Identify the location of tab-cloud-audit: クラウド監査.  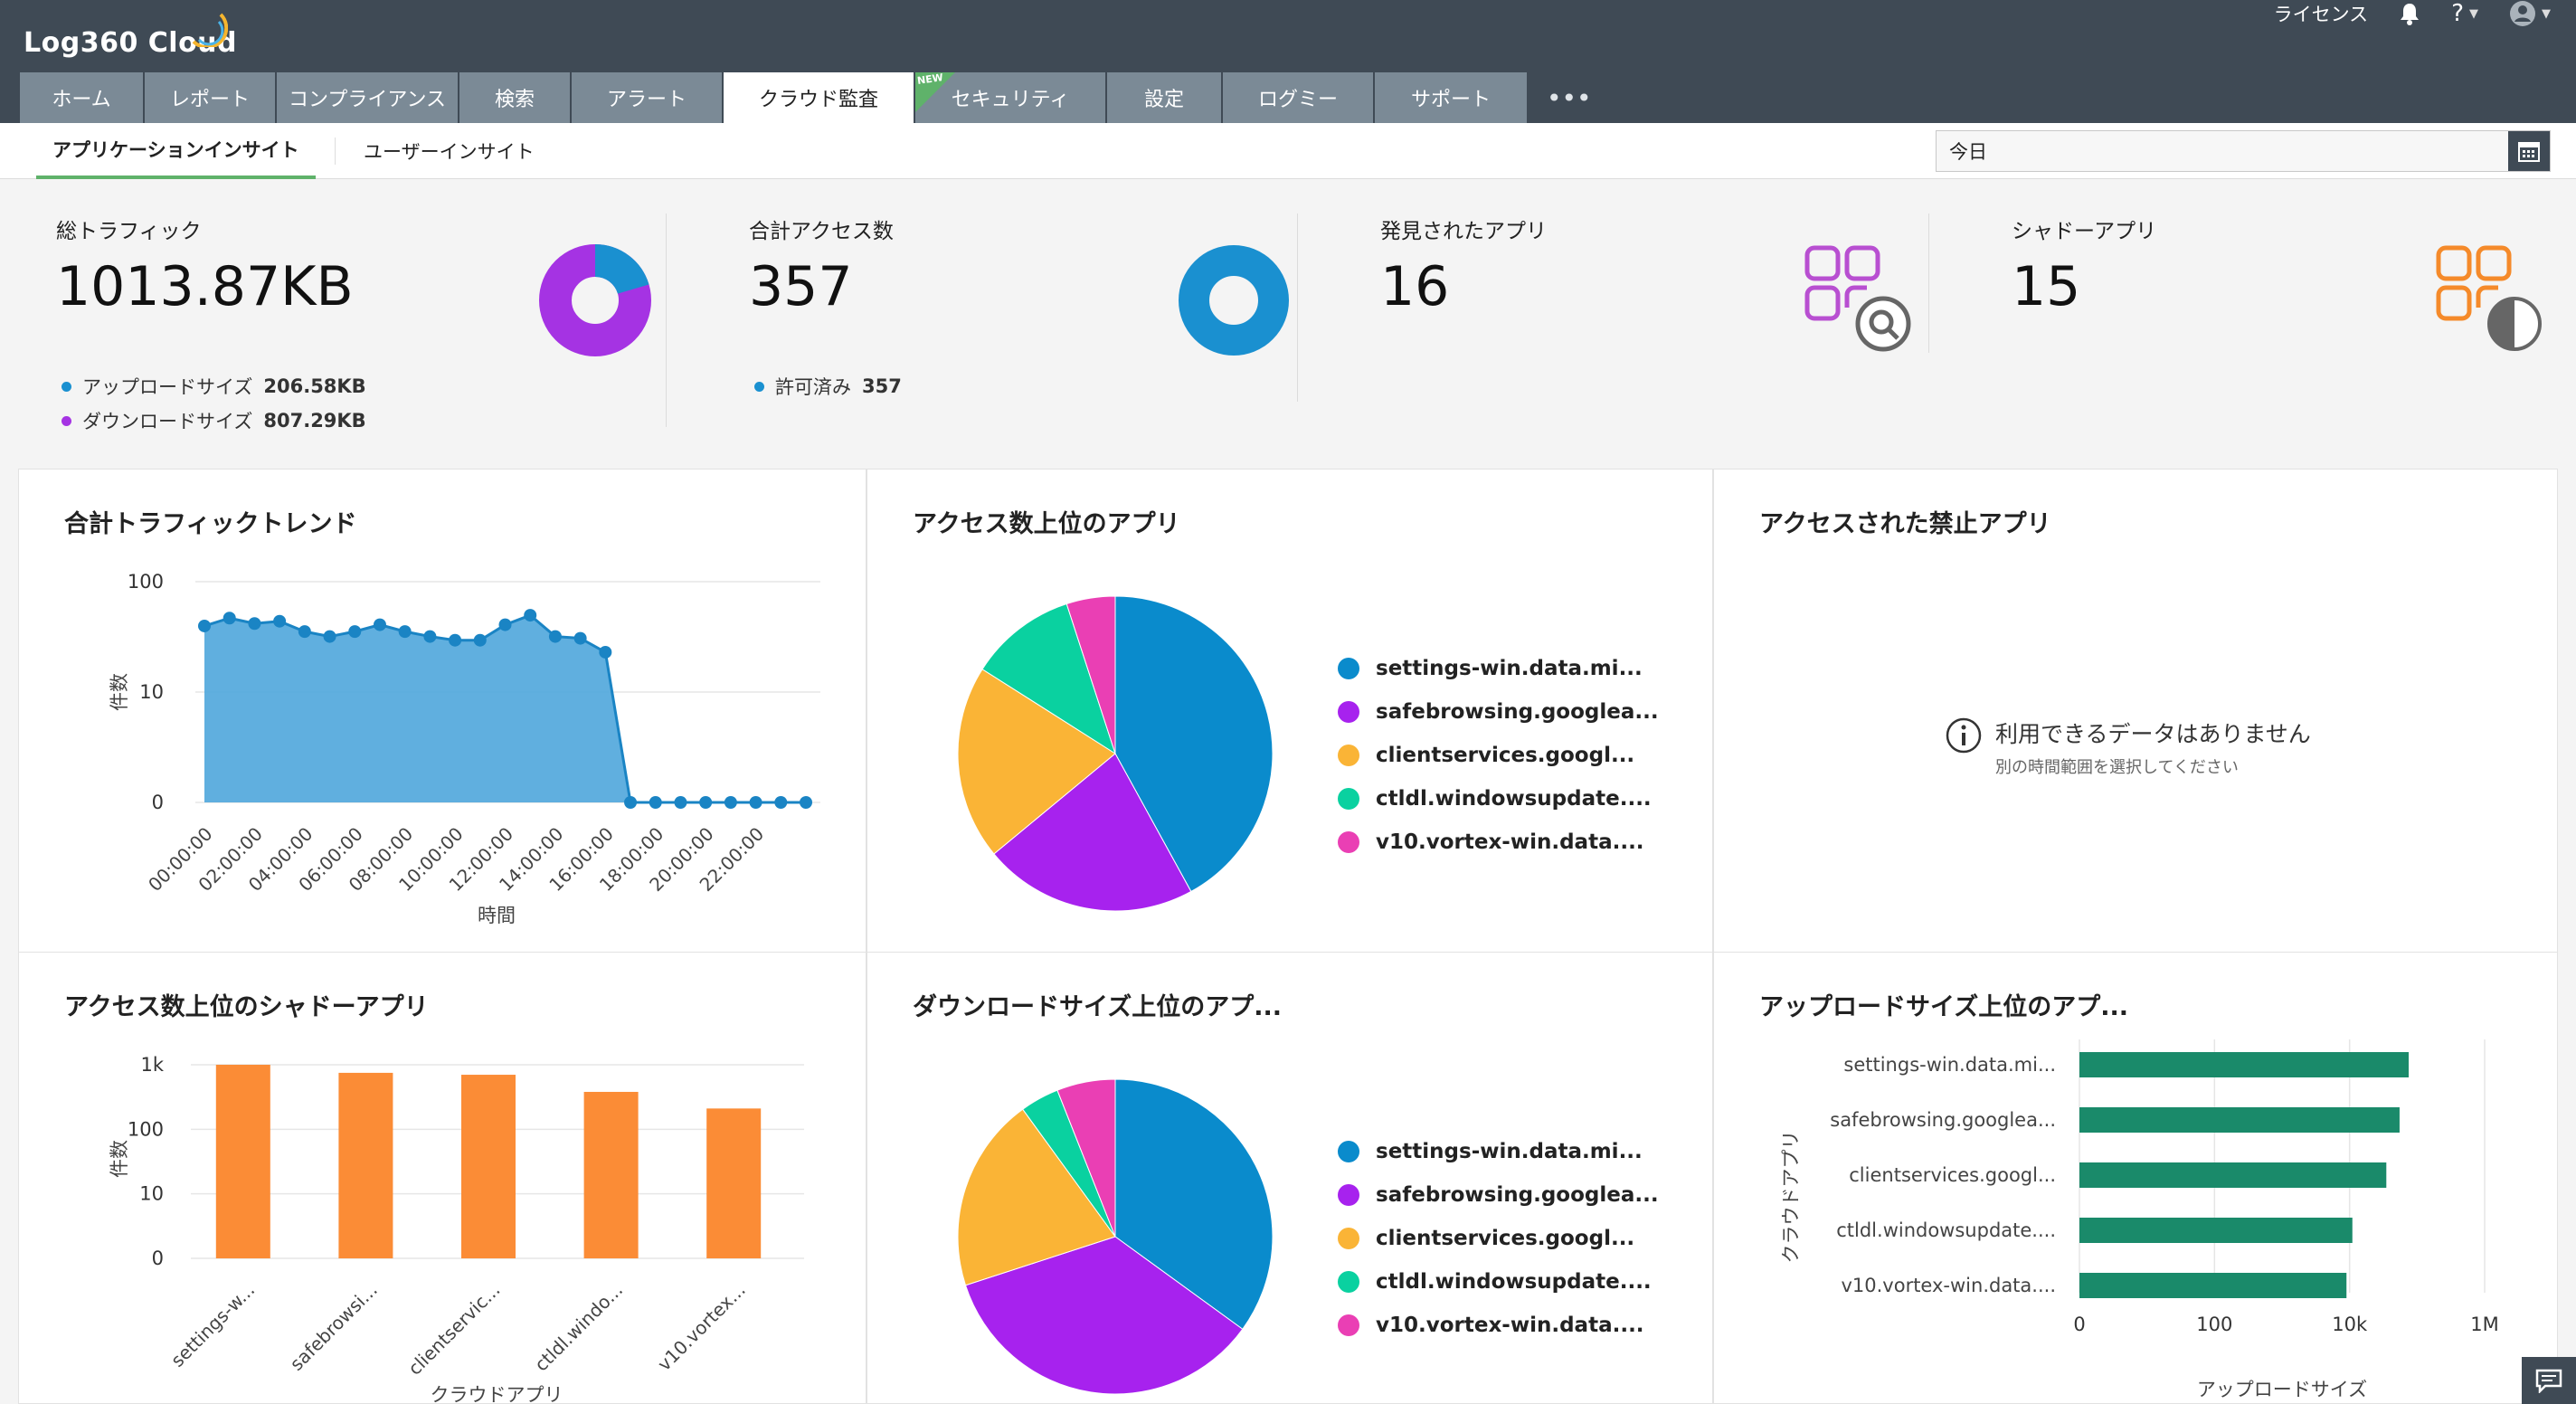
(819, 97).